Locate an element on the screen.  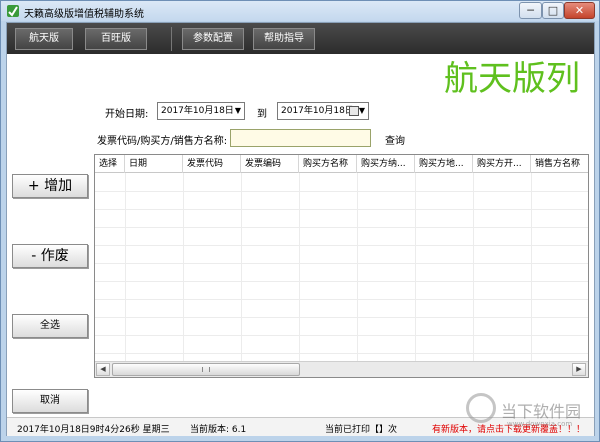
status-print-count: 当前已打印【】次 is located at coordinates (361, 430).